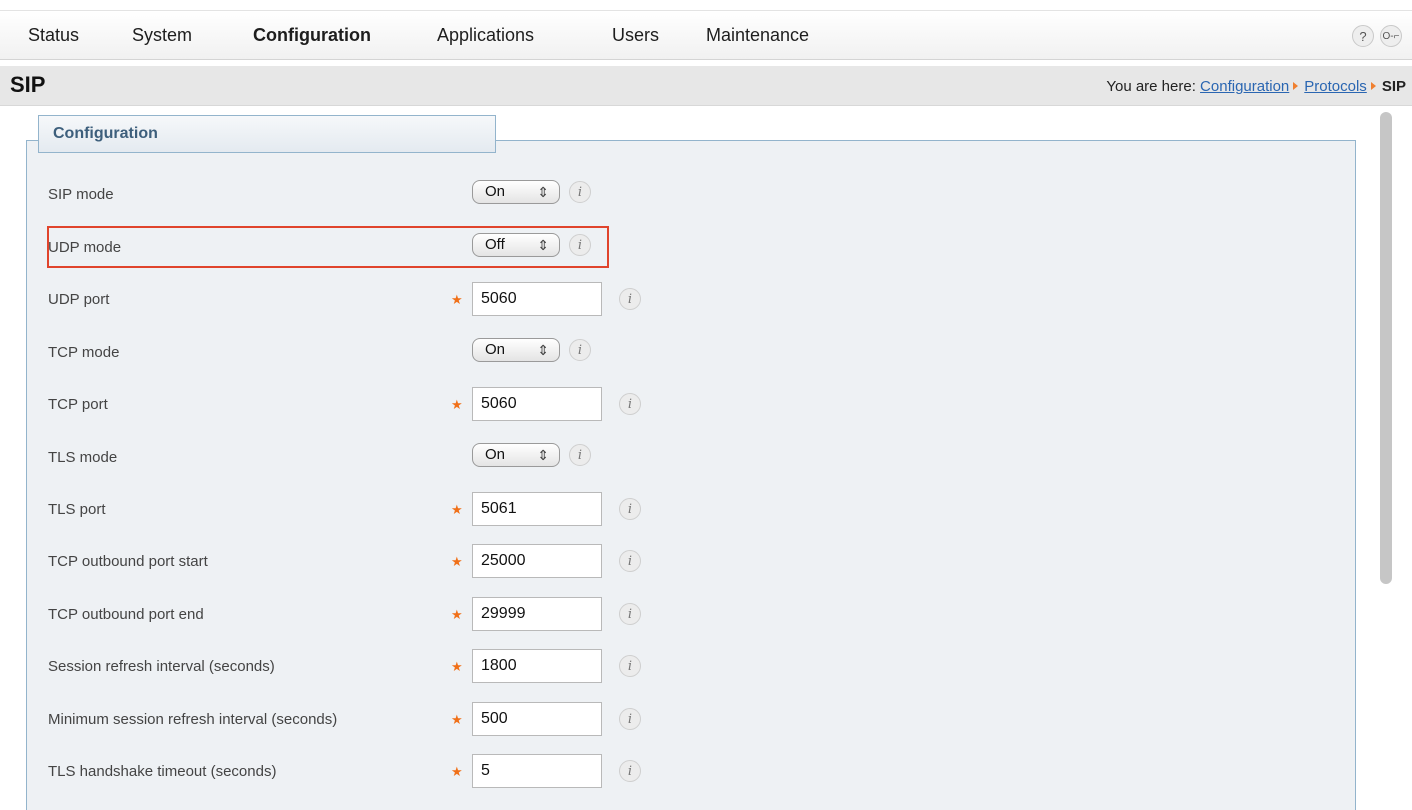  Describe the element at coordinates (537, 509) in the screenshot. I see `tls-port-input: 5061` at that location.